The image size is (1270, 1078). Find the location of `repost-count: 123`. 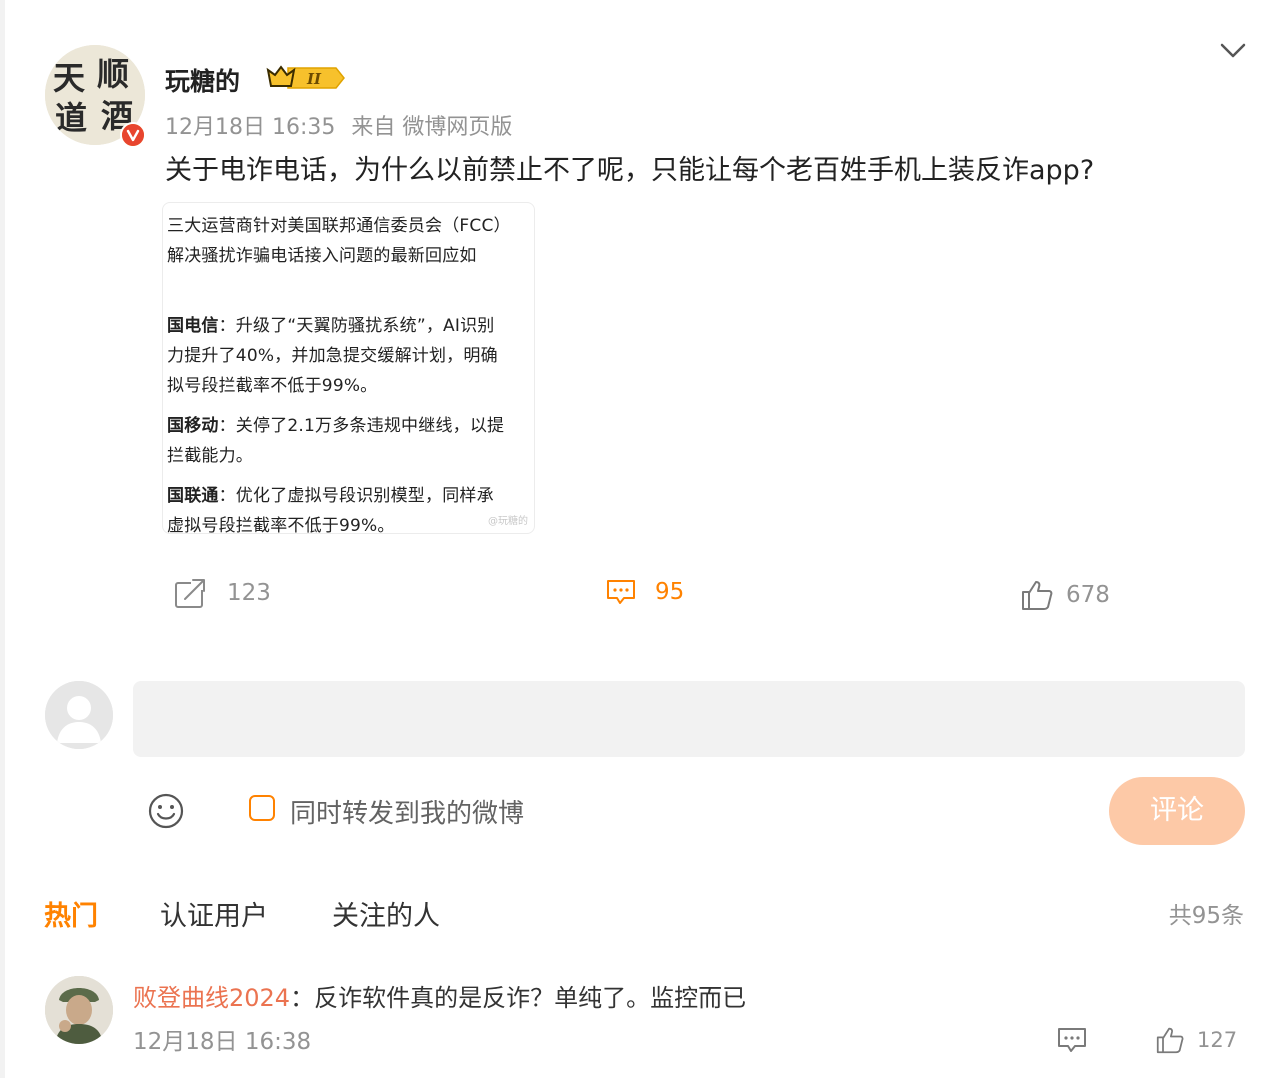

repost-count: 123 is located at coordinates (249, 593).